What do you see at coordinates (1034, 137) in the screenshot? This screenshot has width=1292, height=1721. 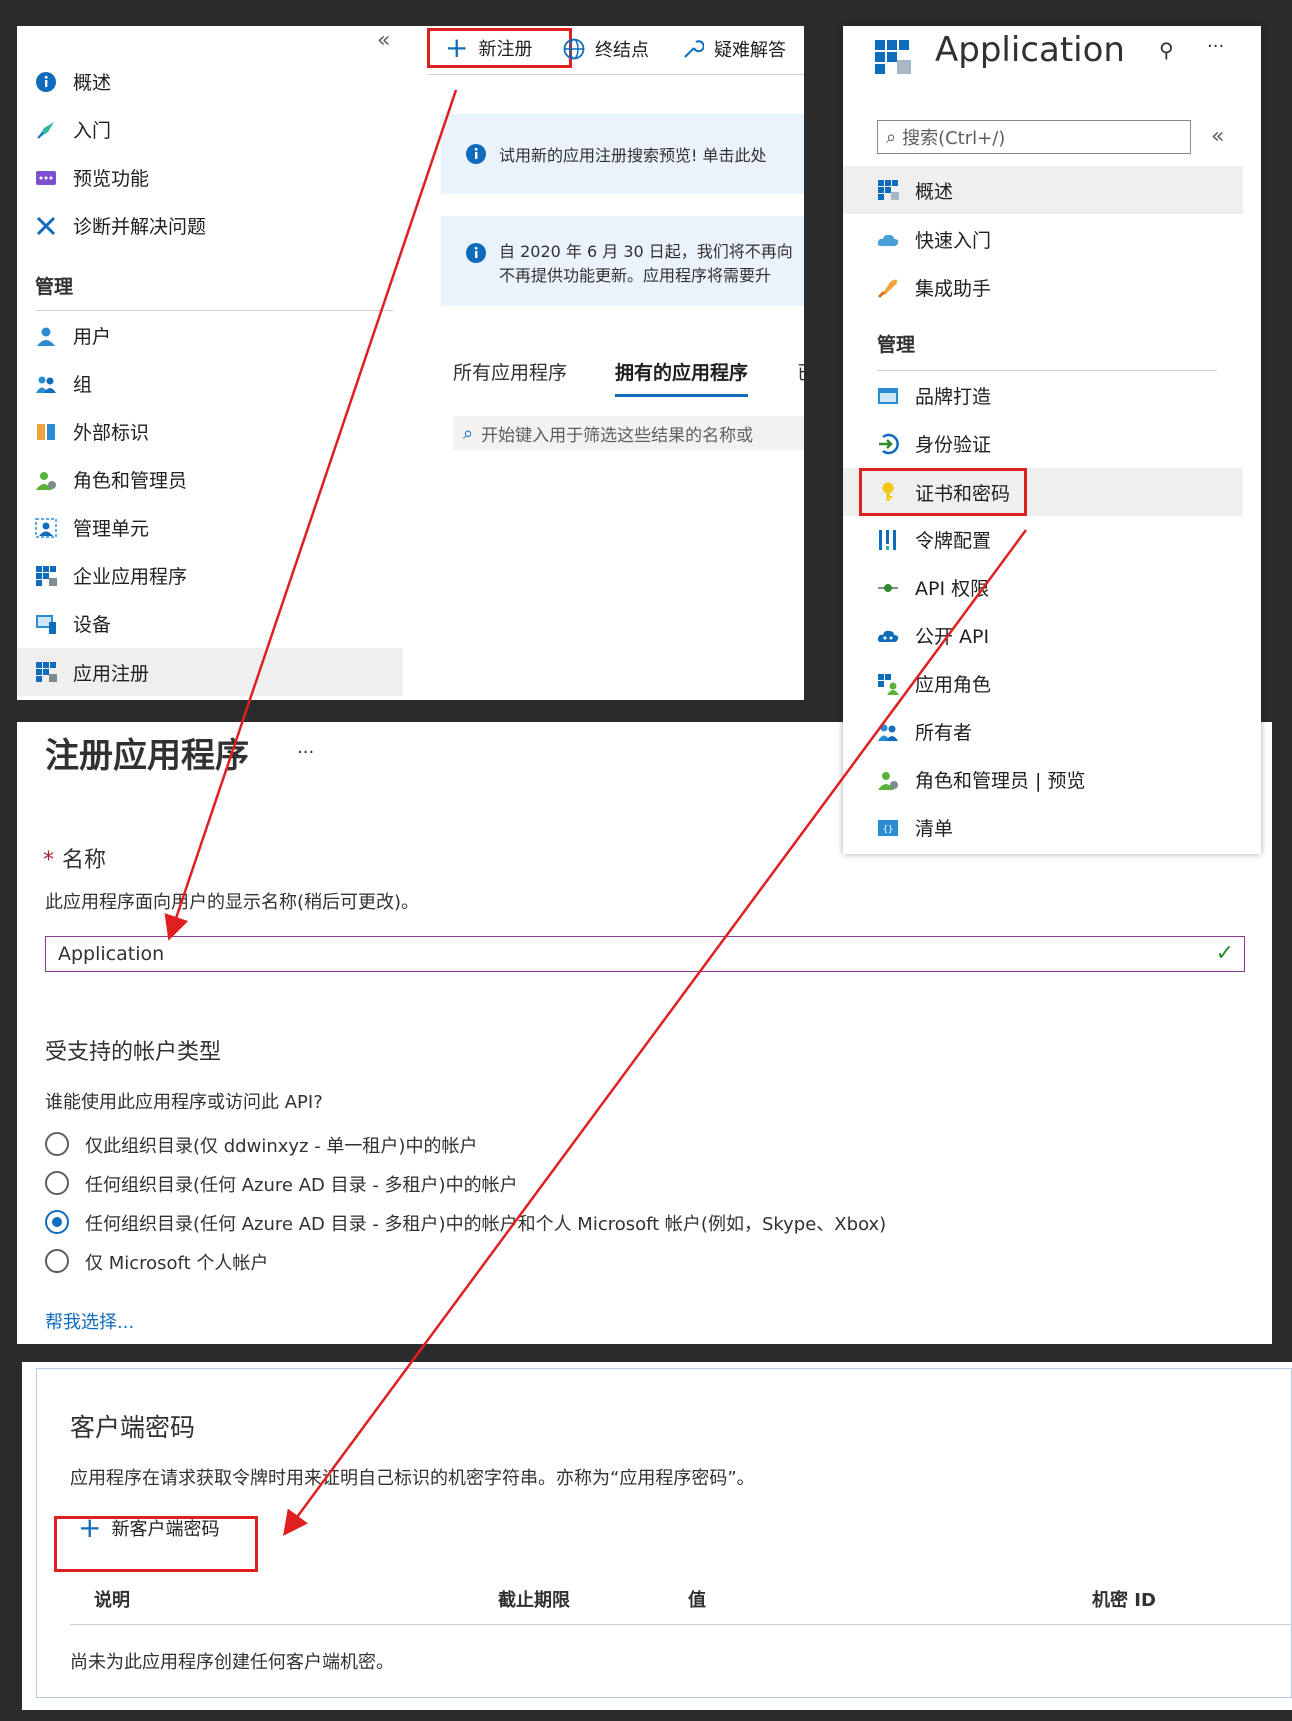 I see `search-input: ⌕ 搜索(Ctrl+/)` at bounding box center [1034, 137].